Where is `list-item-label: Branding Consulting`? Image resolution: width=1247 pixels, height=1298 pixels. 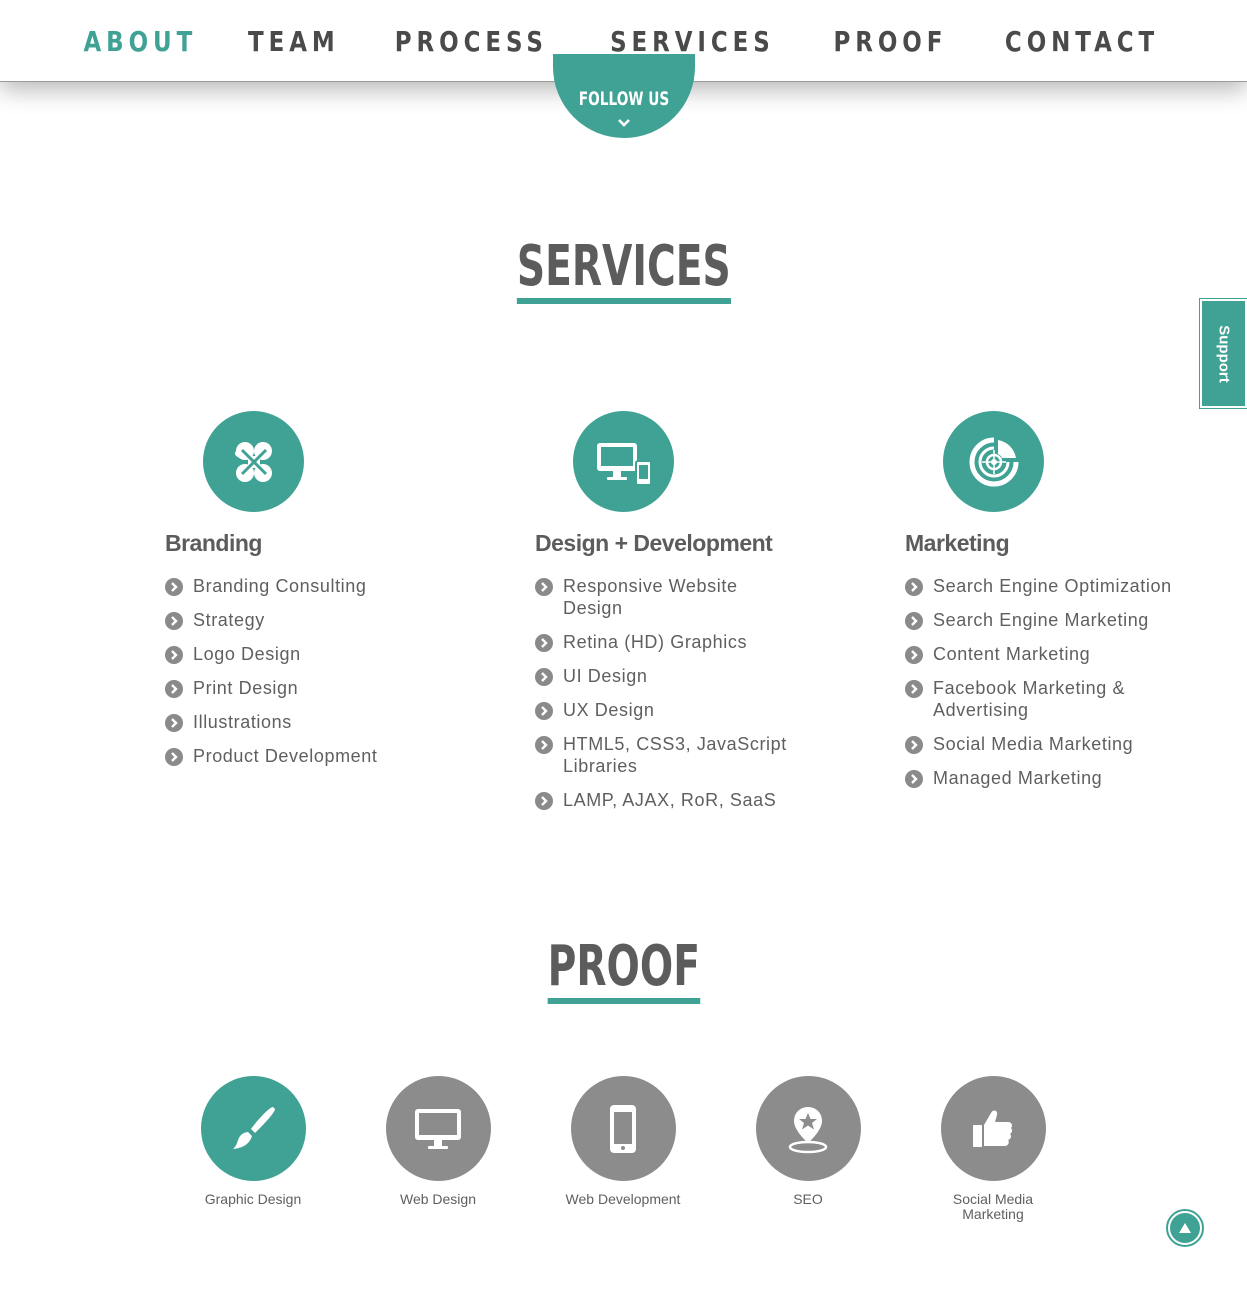
list-item-label: Branding Consulting is located at coordinates (280, 586).